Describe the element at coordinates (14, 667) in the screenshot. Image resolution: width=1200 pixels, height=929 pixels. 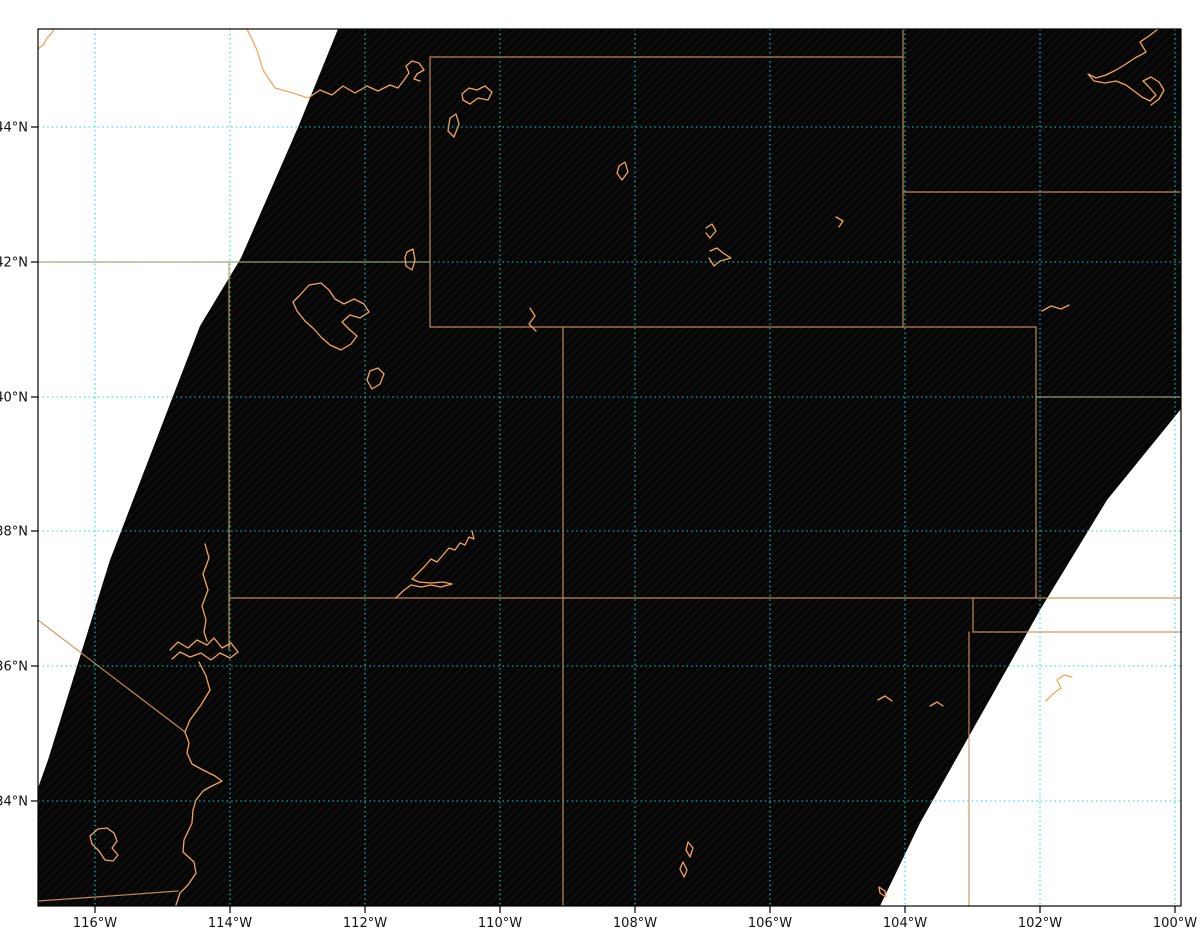
I see `tick-label-lat-36°N: 36°N` at that location.